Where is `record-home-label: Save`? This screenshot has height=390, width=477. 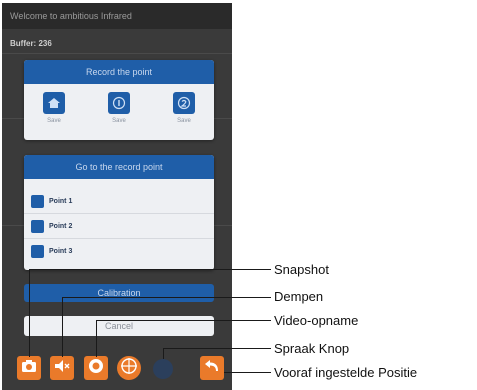
record-home-label: Save is located at coordinates (54, 121).